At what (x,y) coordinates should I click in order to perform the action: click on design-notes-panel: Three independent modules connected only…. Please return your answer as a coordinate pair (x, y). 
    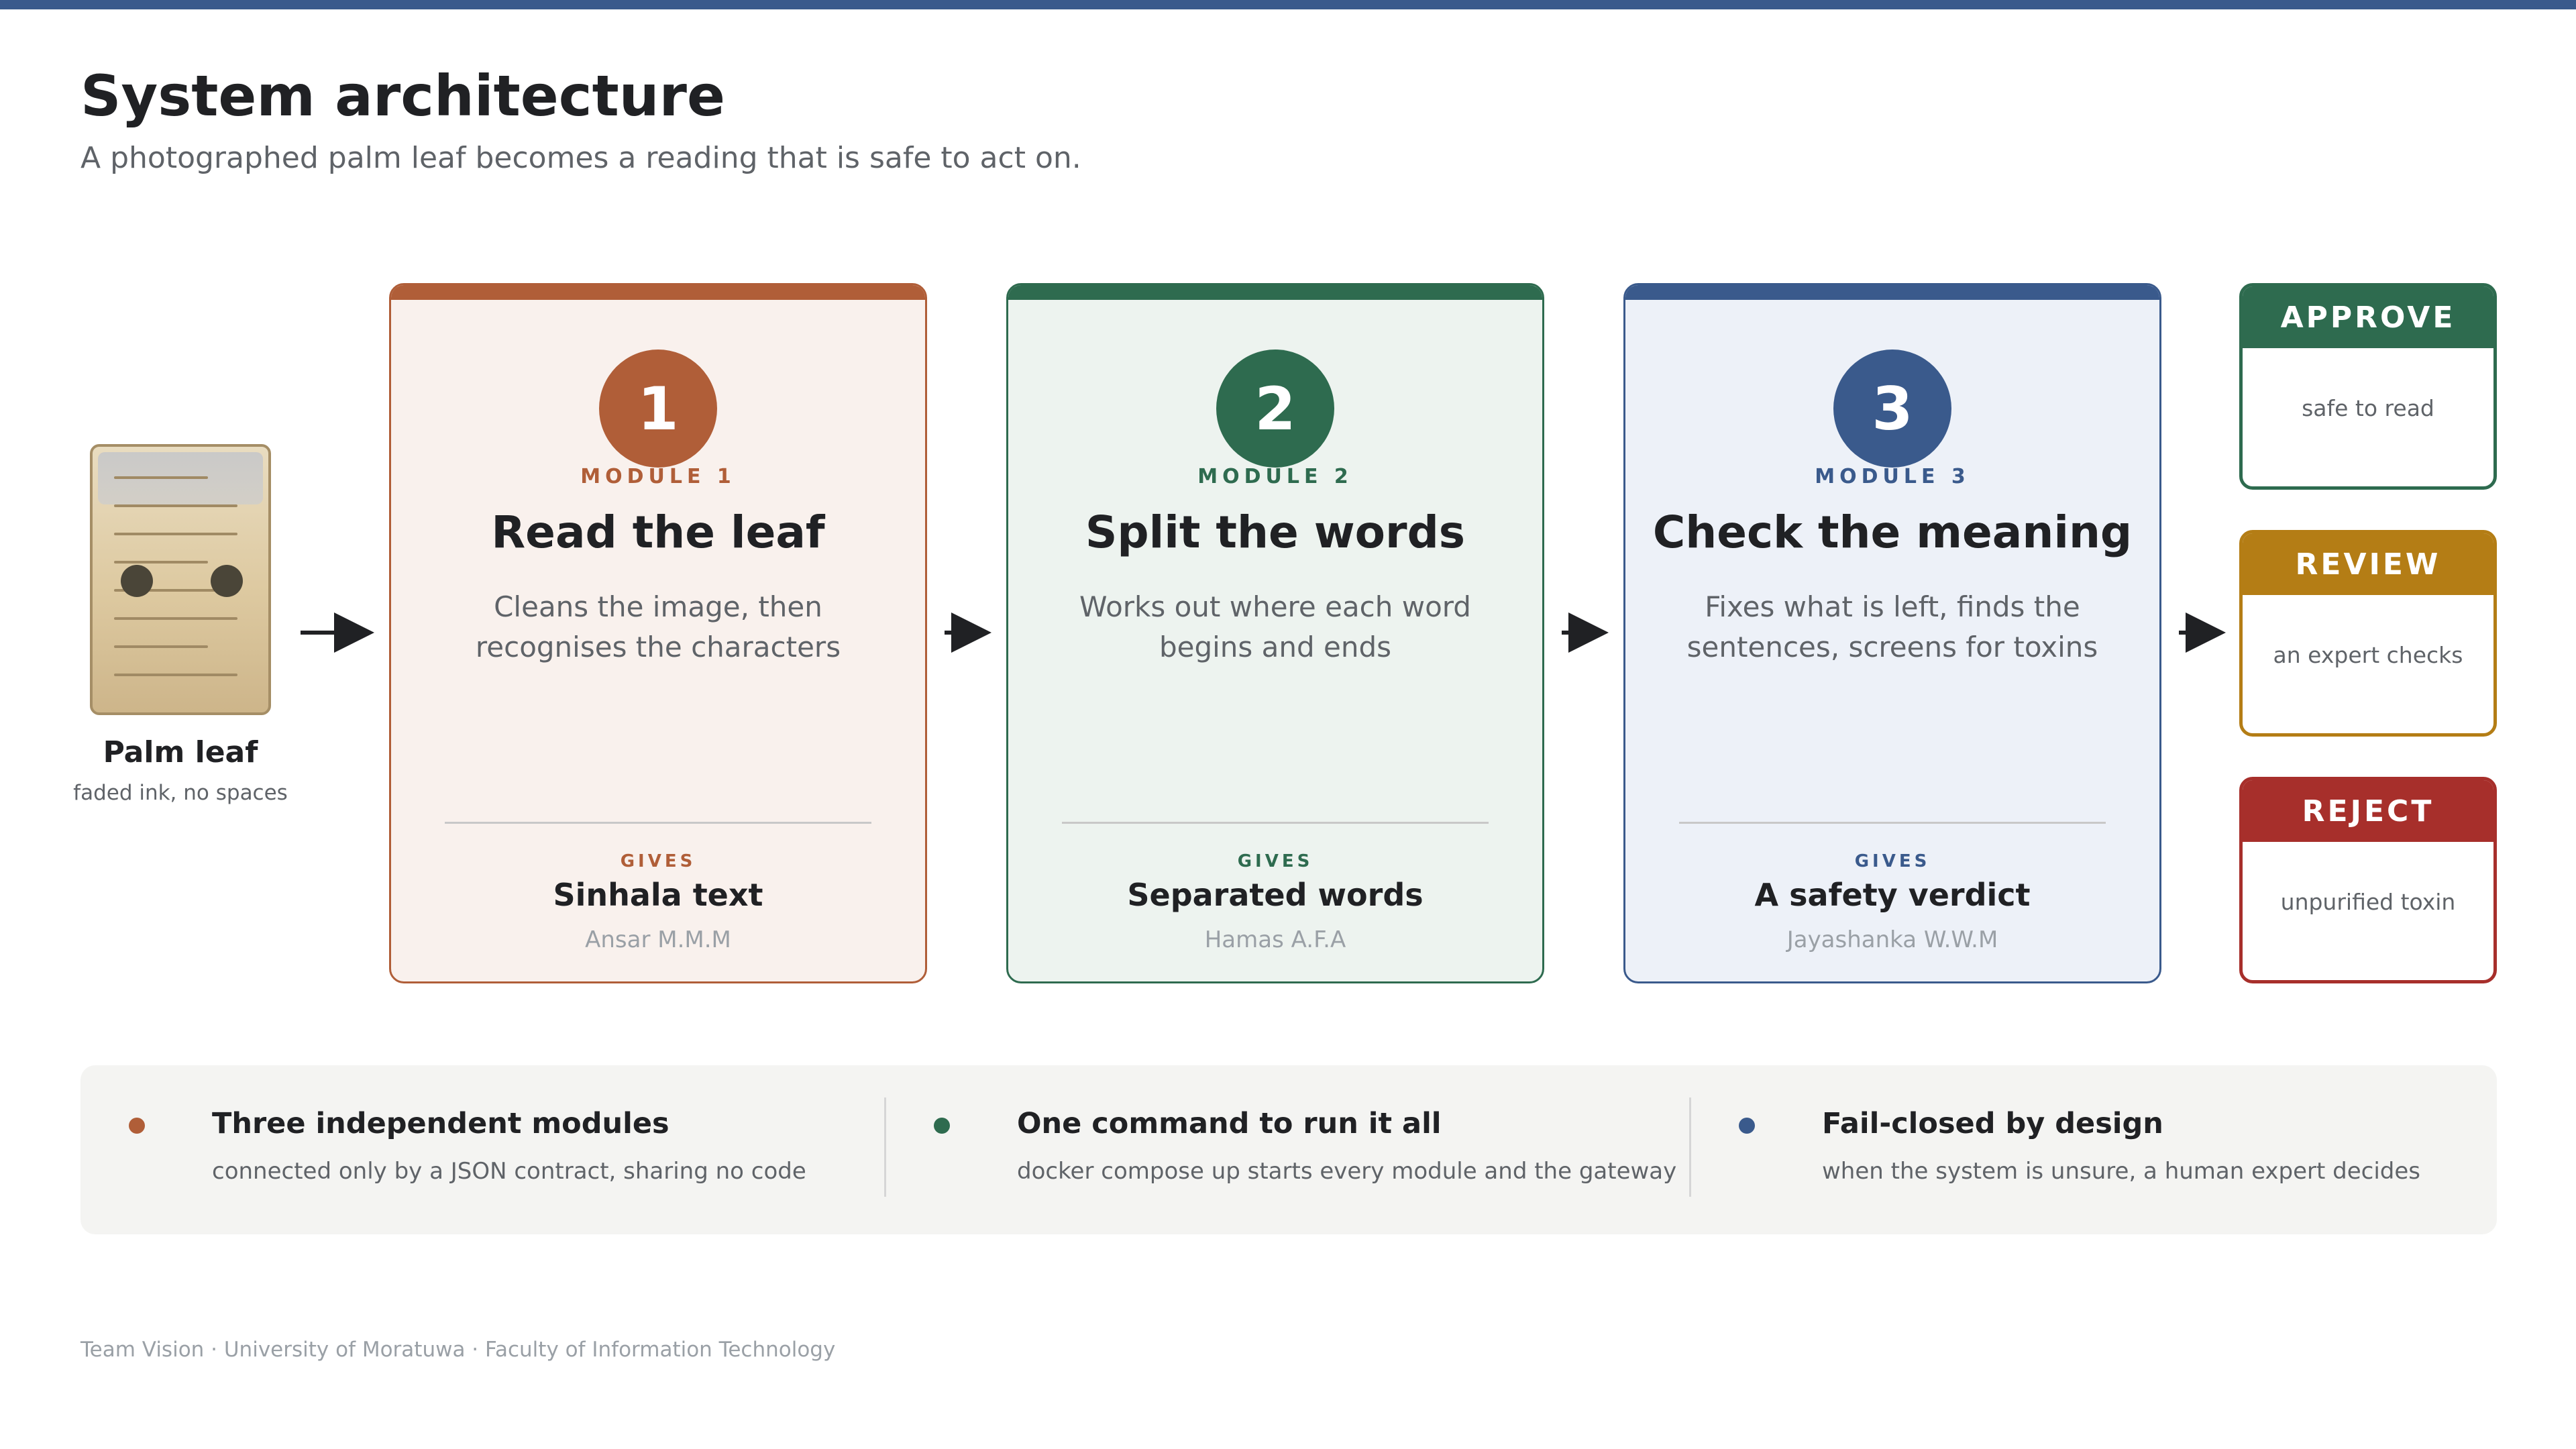
    Looking at the image, I should click on (1288, 1149).